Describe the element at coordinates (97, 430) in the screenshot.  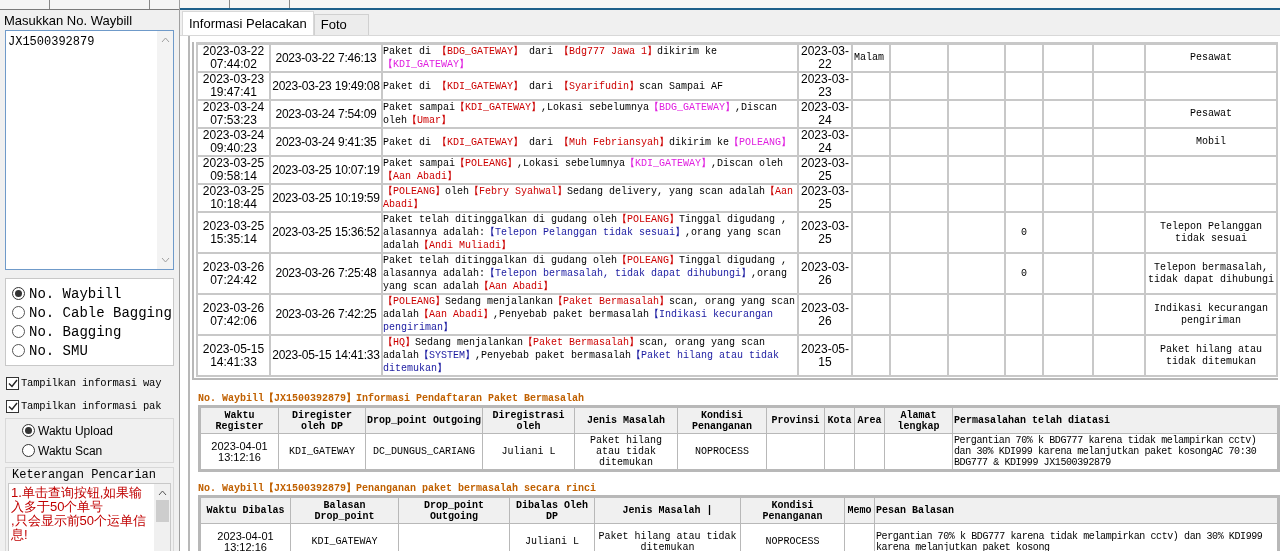
I see `radio-option: Waktu Upload` at that location.